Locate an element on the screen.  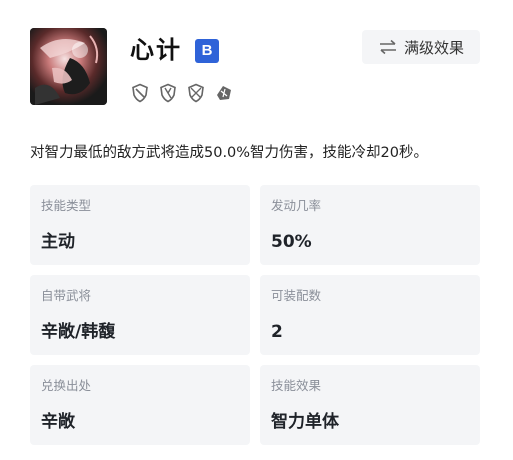
swap-arrows-icon is located at coordinates (387, 47).